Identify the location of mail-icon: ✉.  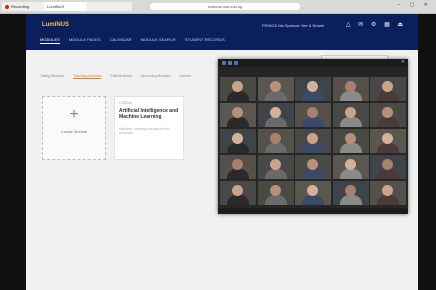
(361, 25).